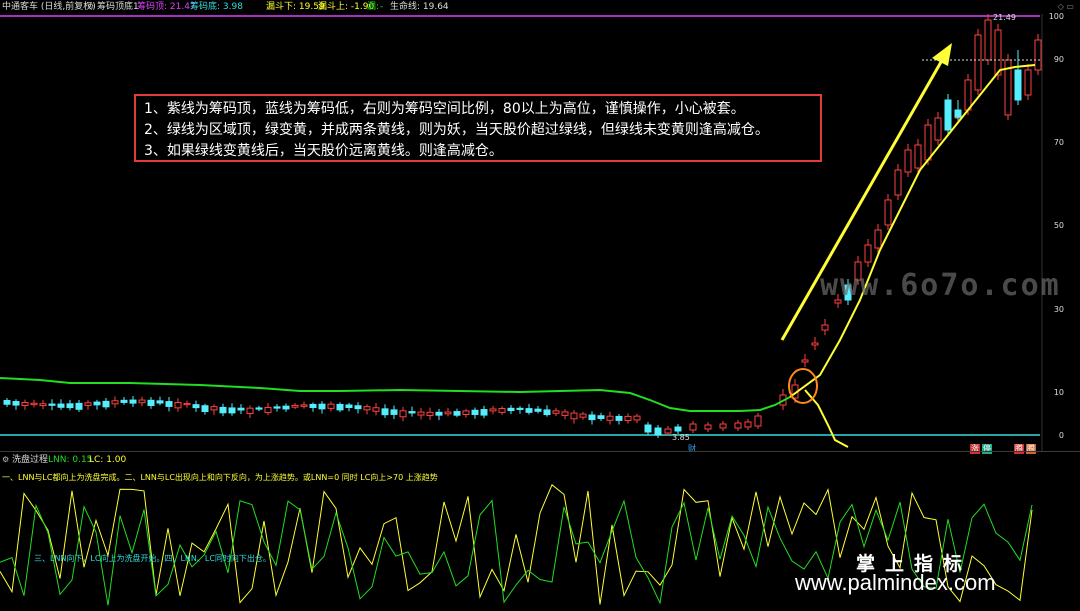  Describe the element at coordinates (895, 582) in the screenshot. I see `watermark-palmindex: www.palmindex.com` at that location.